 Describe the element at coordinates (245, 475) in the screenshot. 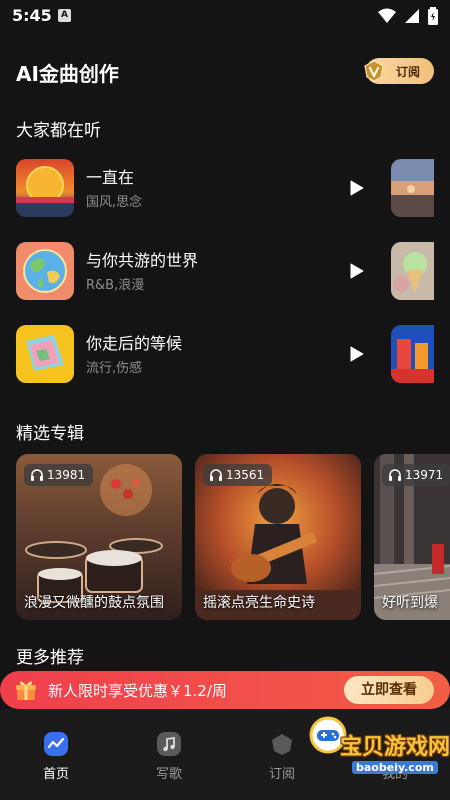

I see `album-play-count-value: 13561` at that location.